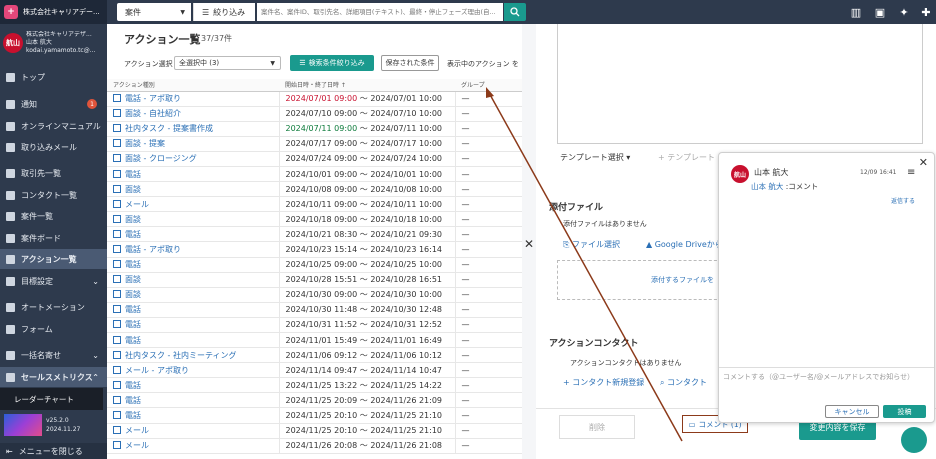  Describe the element at coordinates (642, 280) in the screenshot. I see `file-dropzone: 添付するファイルを` at that location.